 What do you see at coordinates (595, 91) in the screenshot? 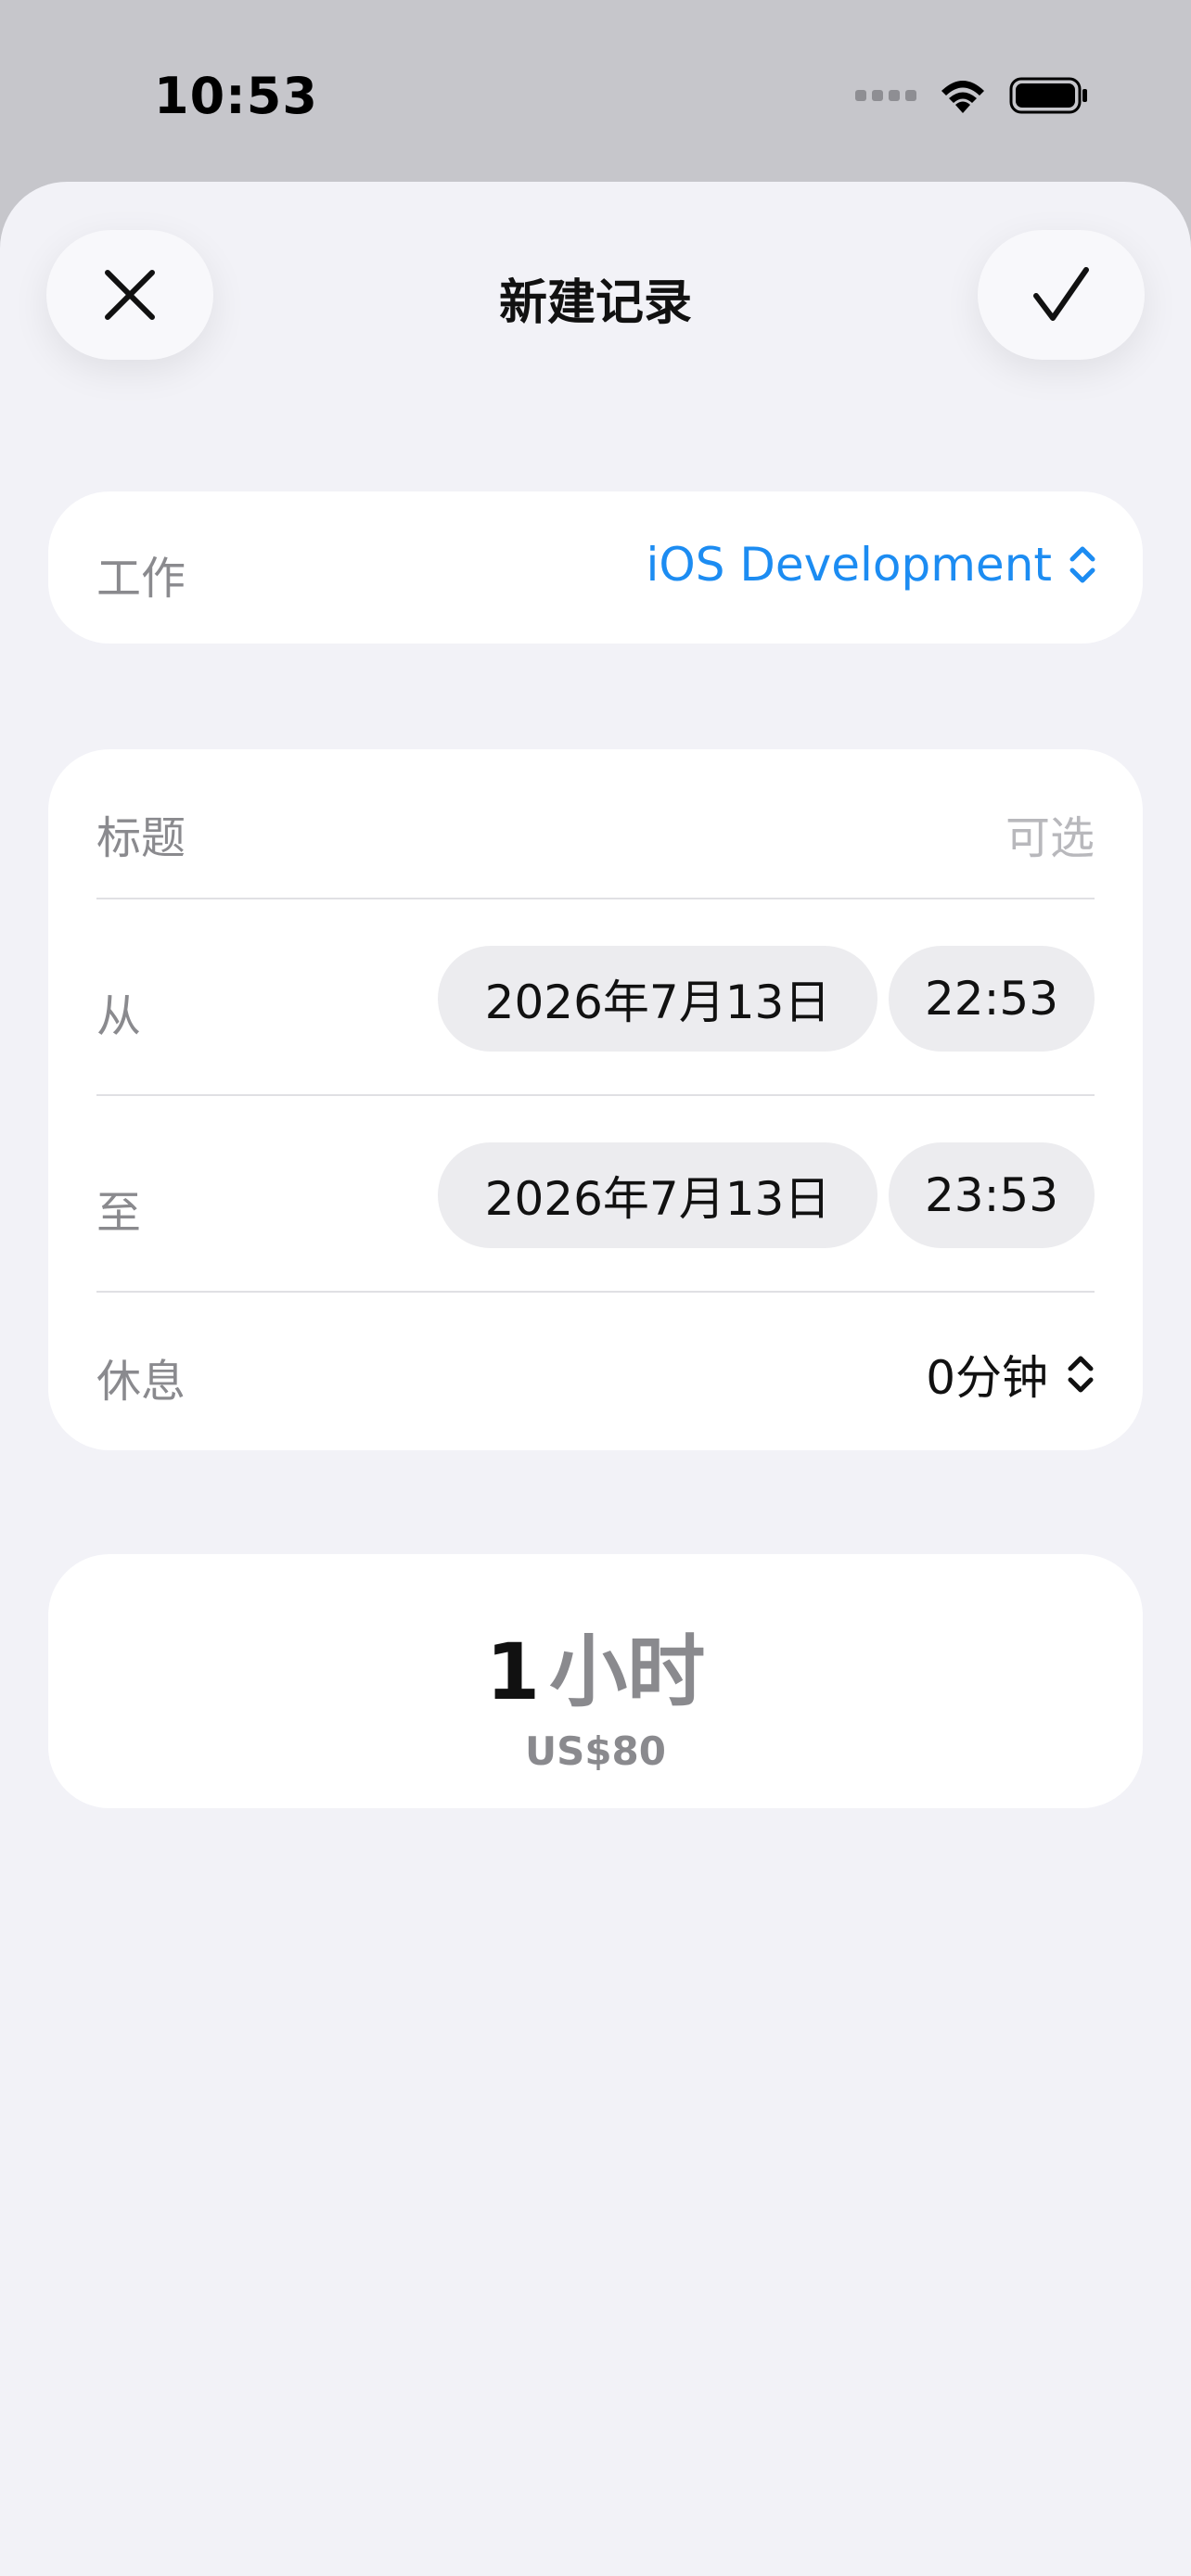
I see `status-bar: 10:53` at bounding box center [595, 91].